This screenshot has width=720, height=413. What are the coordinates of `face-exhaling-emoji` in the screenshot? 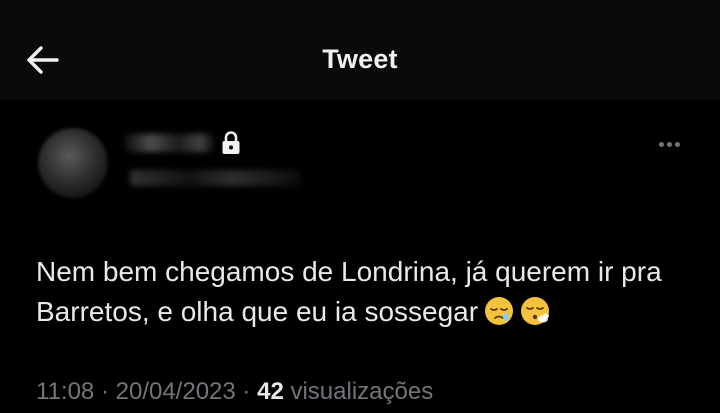 It's located at (535, 311).